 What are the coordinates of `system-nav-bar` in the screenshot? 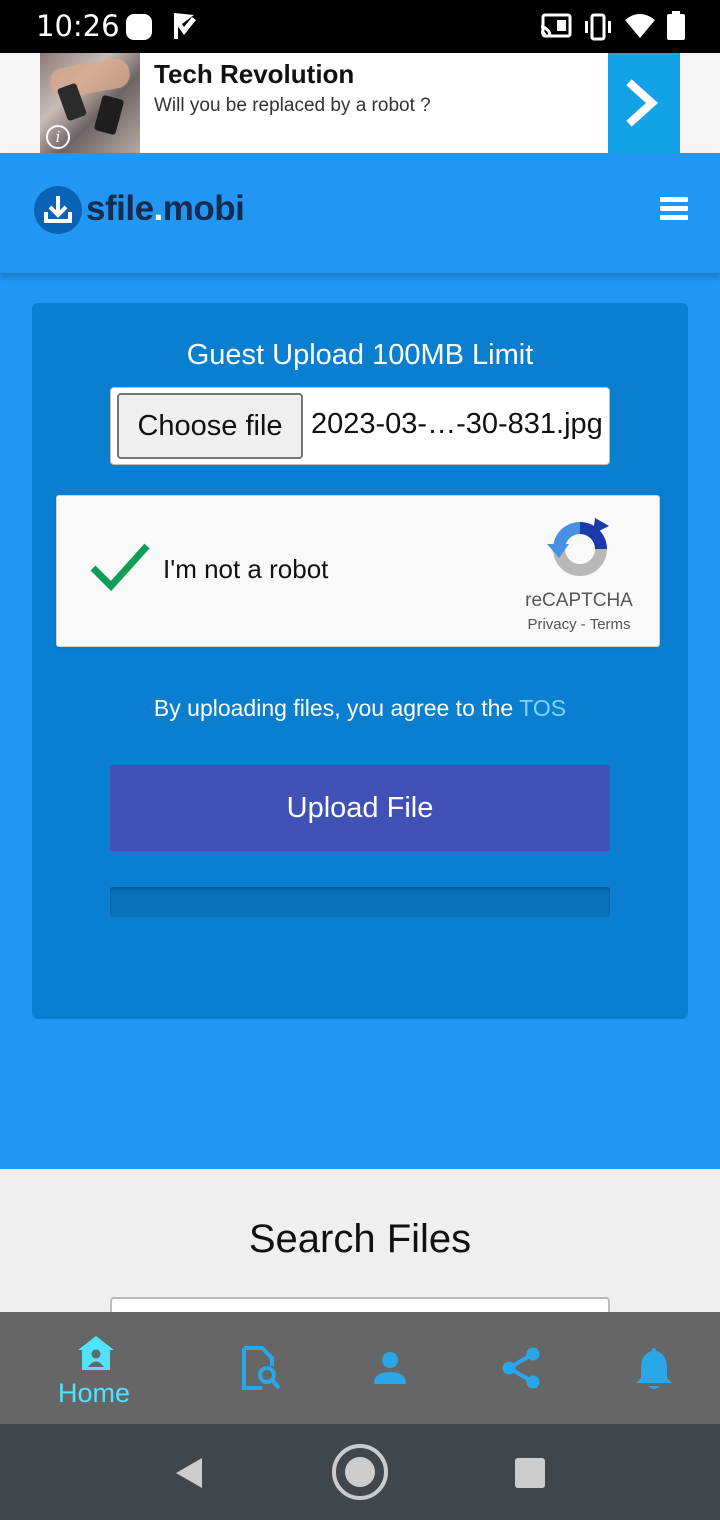 It's located at (360, 1472).